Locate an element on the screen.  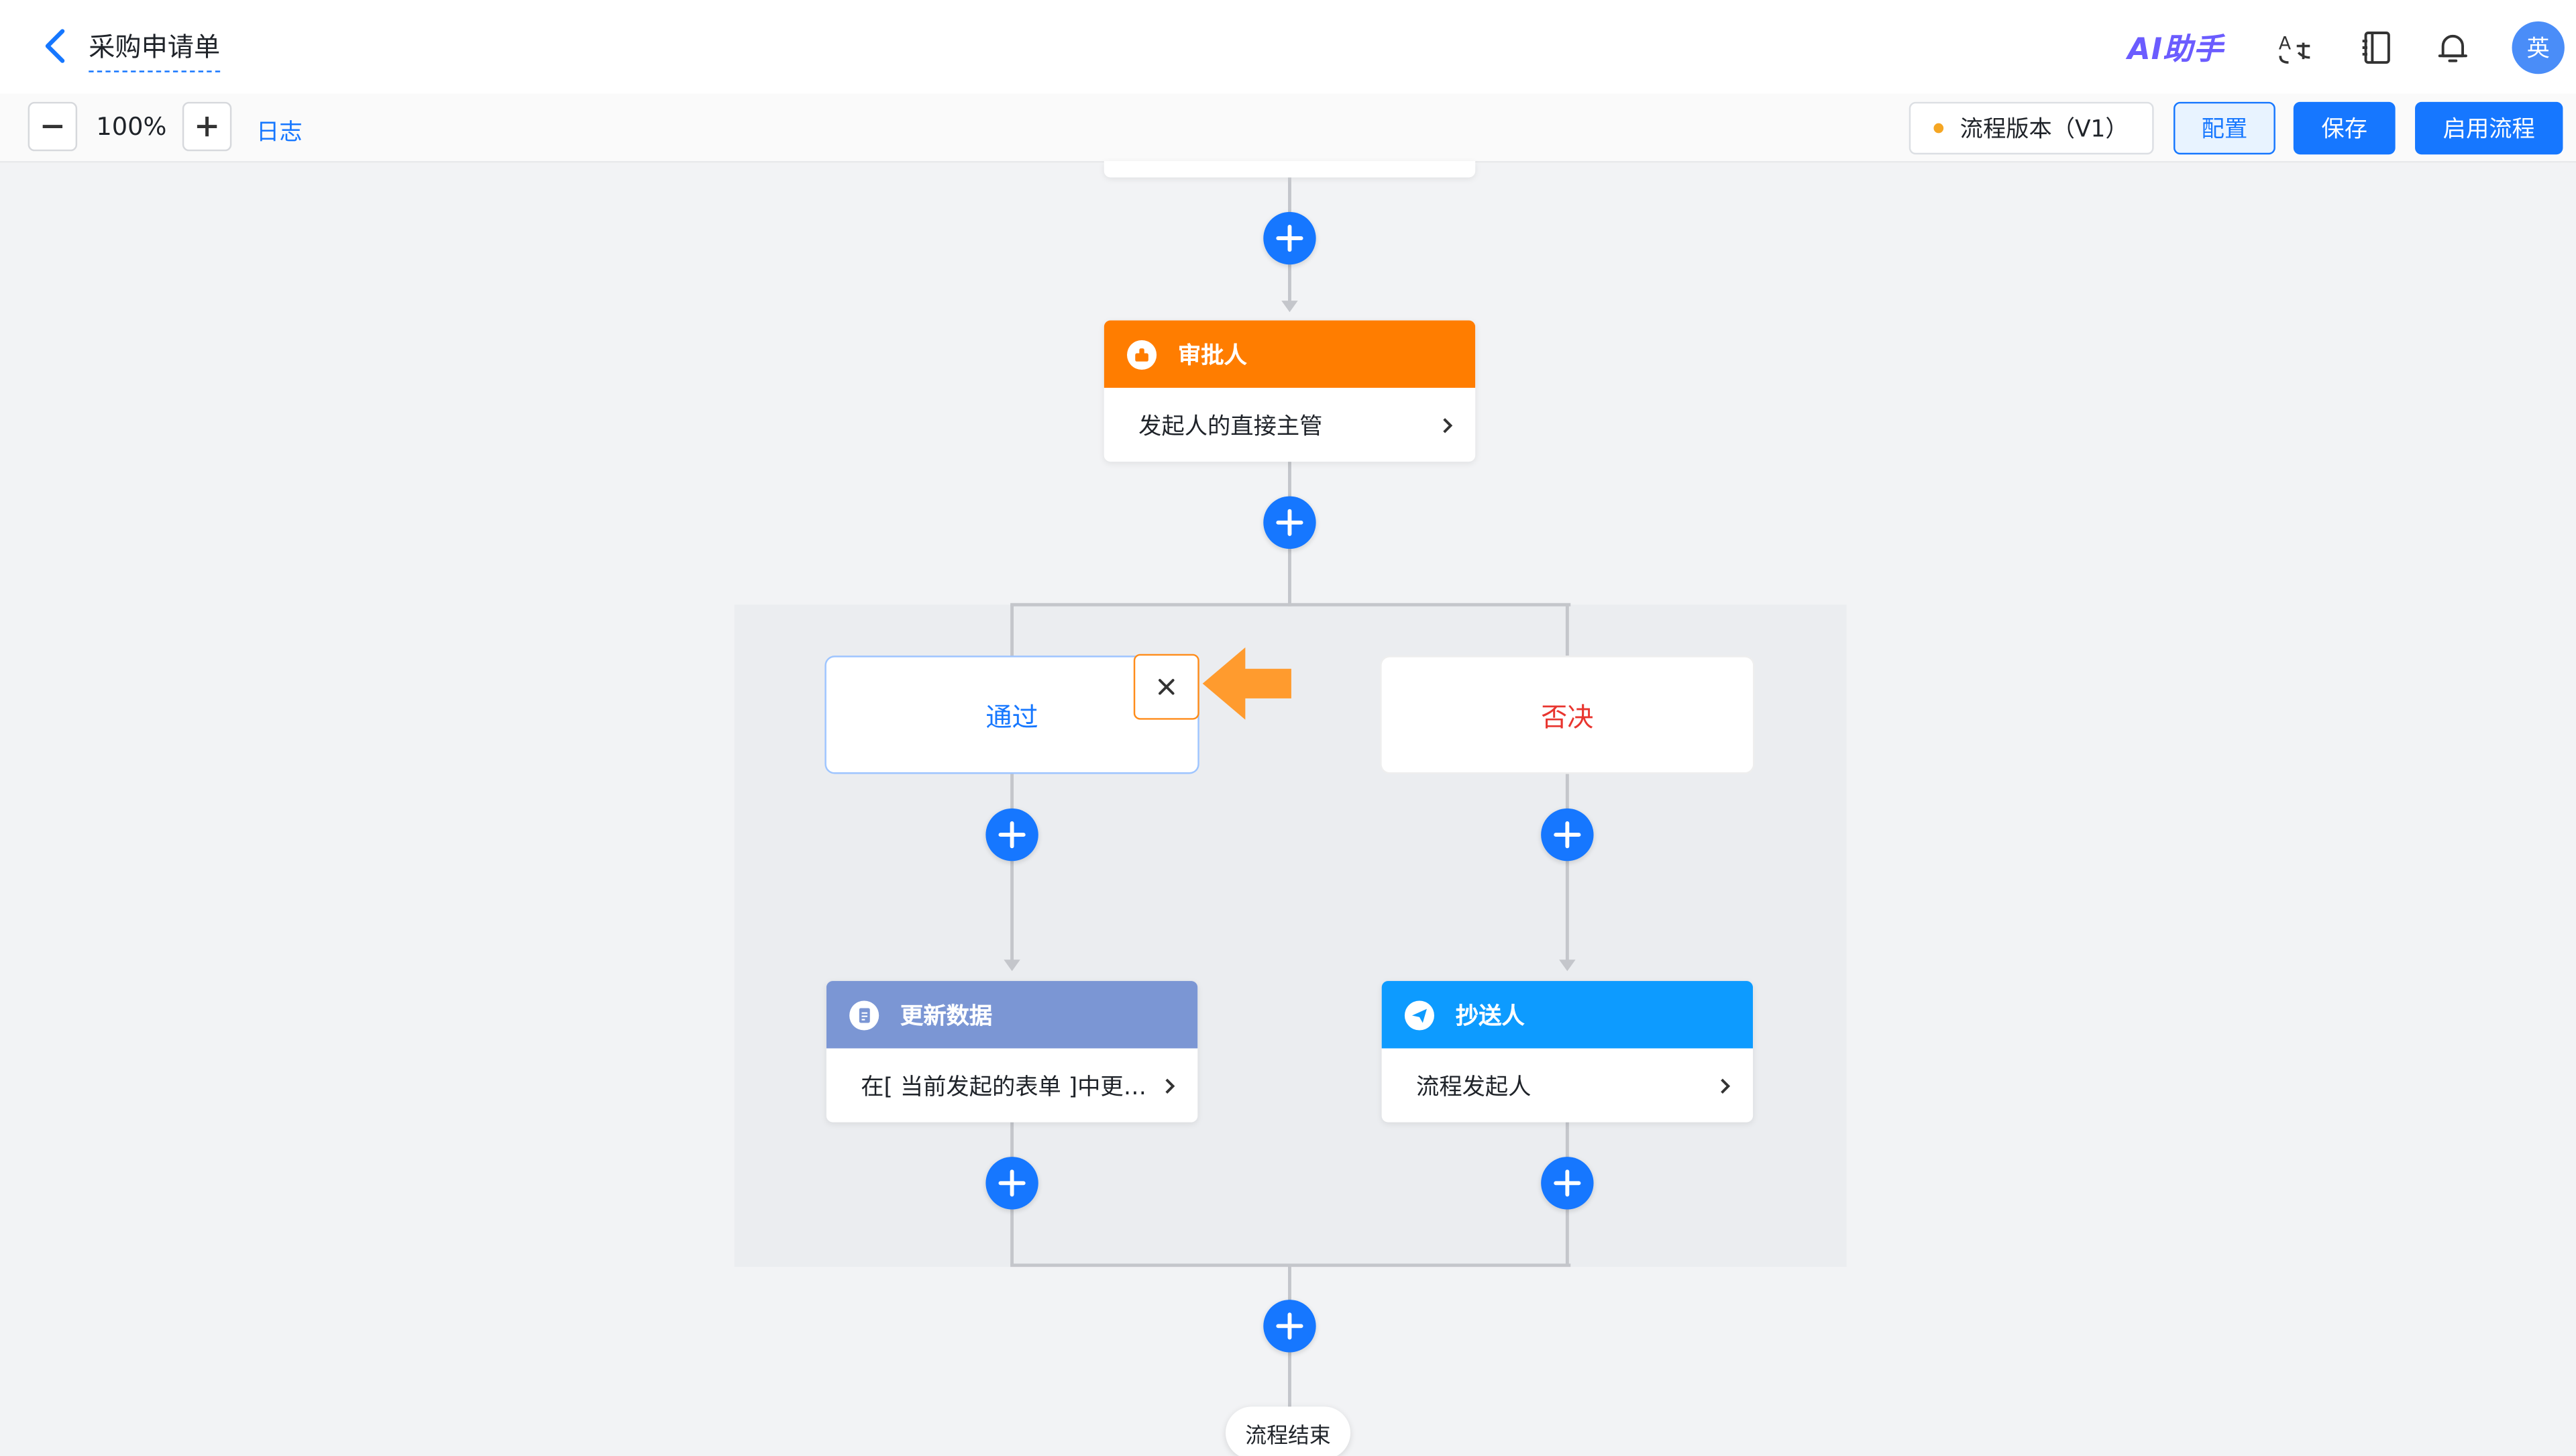
close-icon is located at coordinates (1167, 686).